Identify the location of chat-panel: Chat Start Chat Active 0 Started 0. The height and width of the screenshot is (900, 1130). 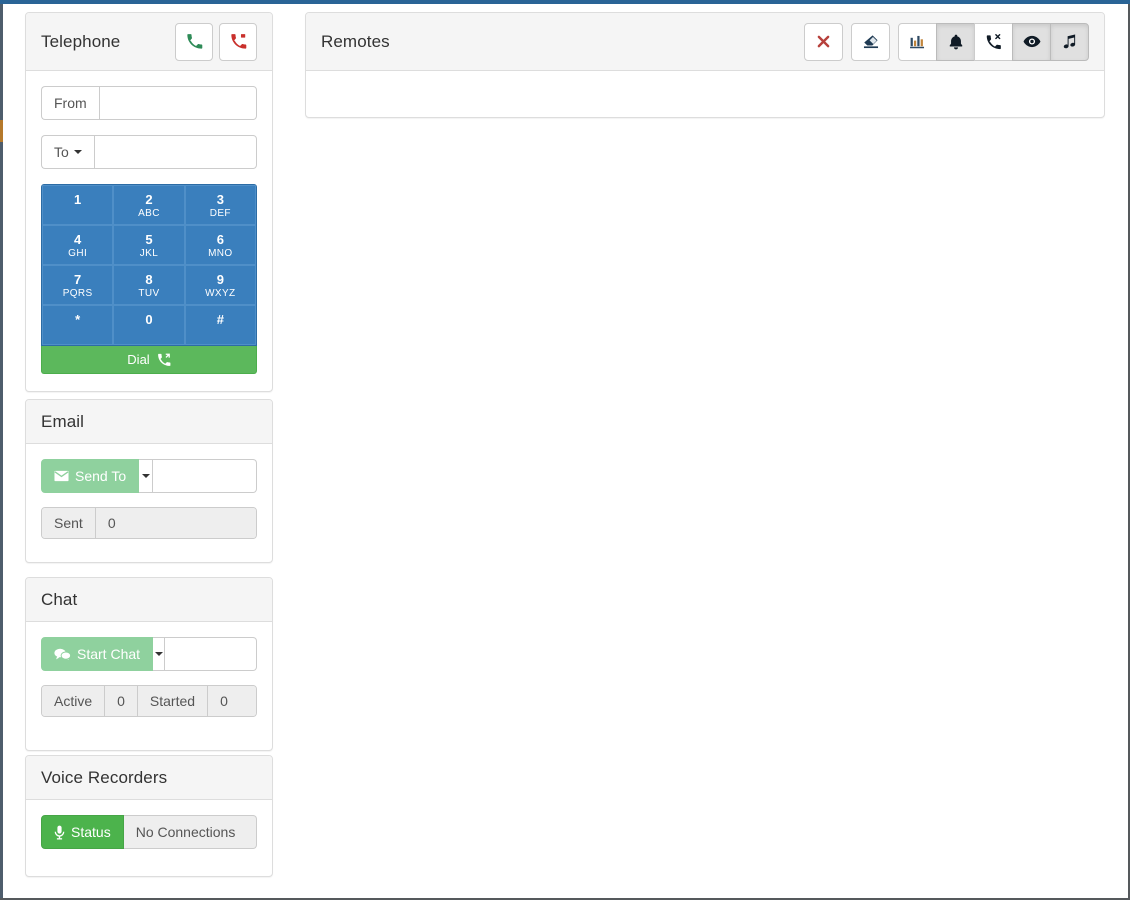
(149, 664).